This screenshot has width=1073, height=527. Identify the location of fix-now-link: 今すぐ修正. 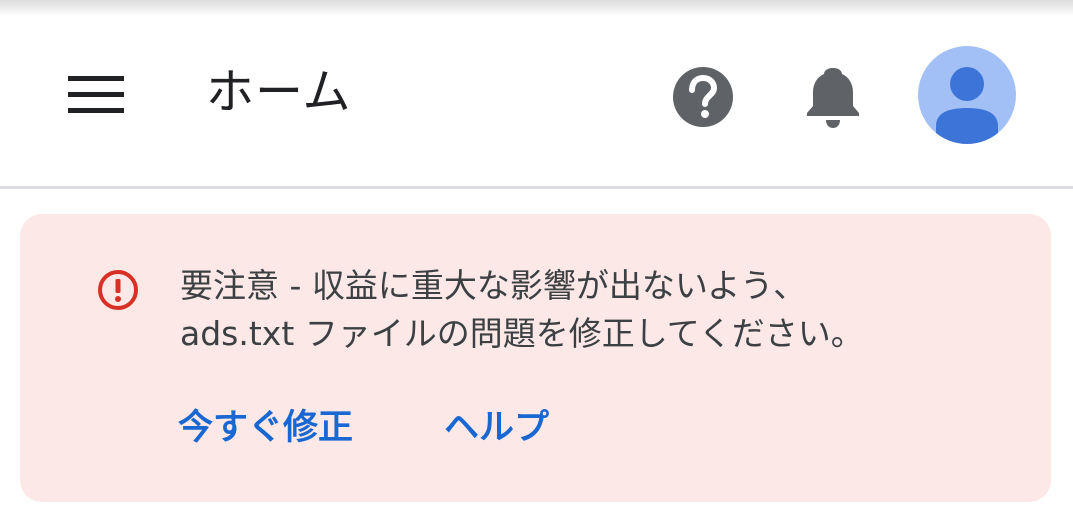
(265, 428).